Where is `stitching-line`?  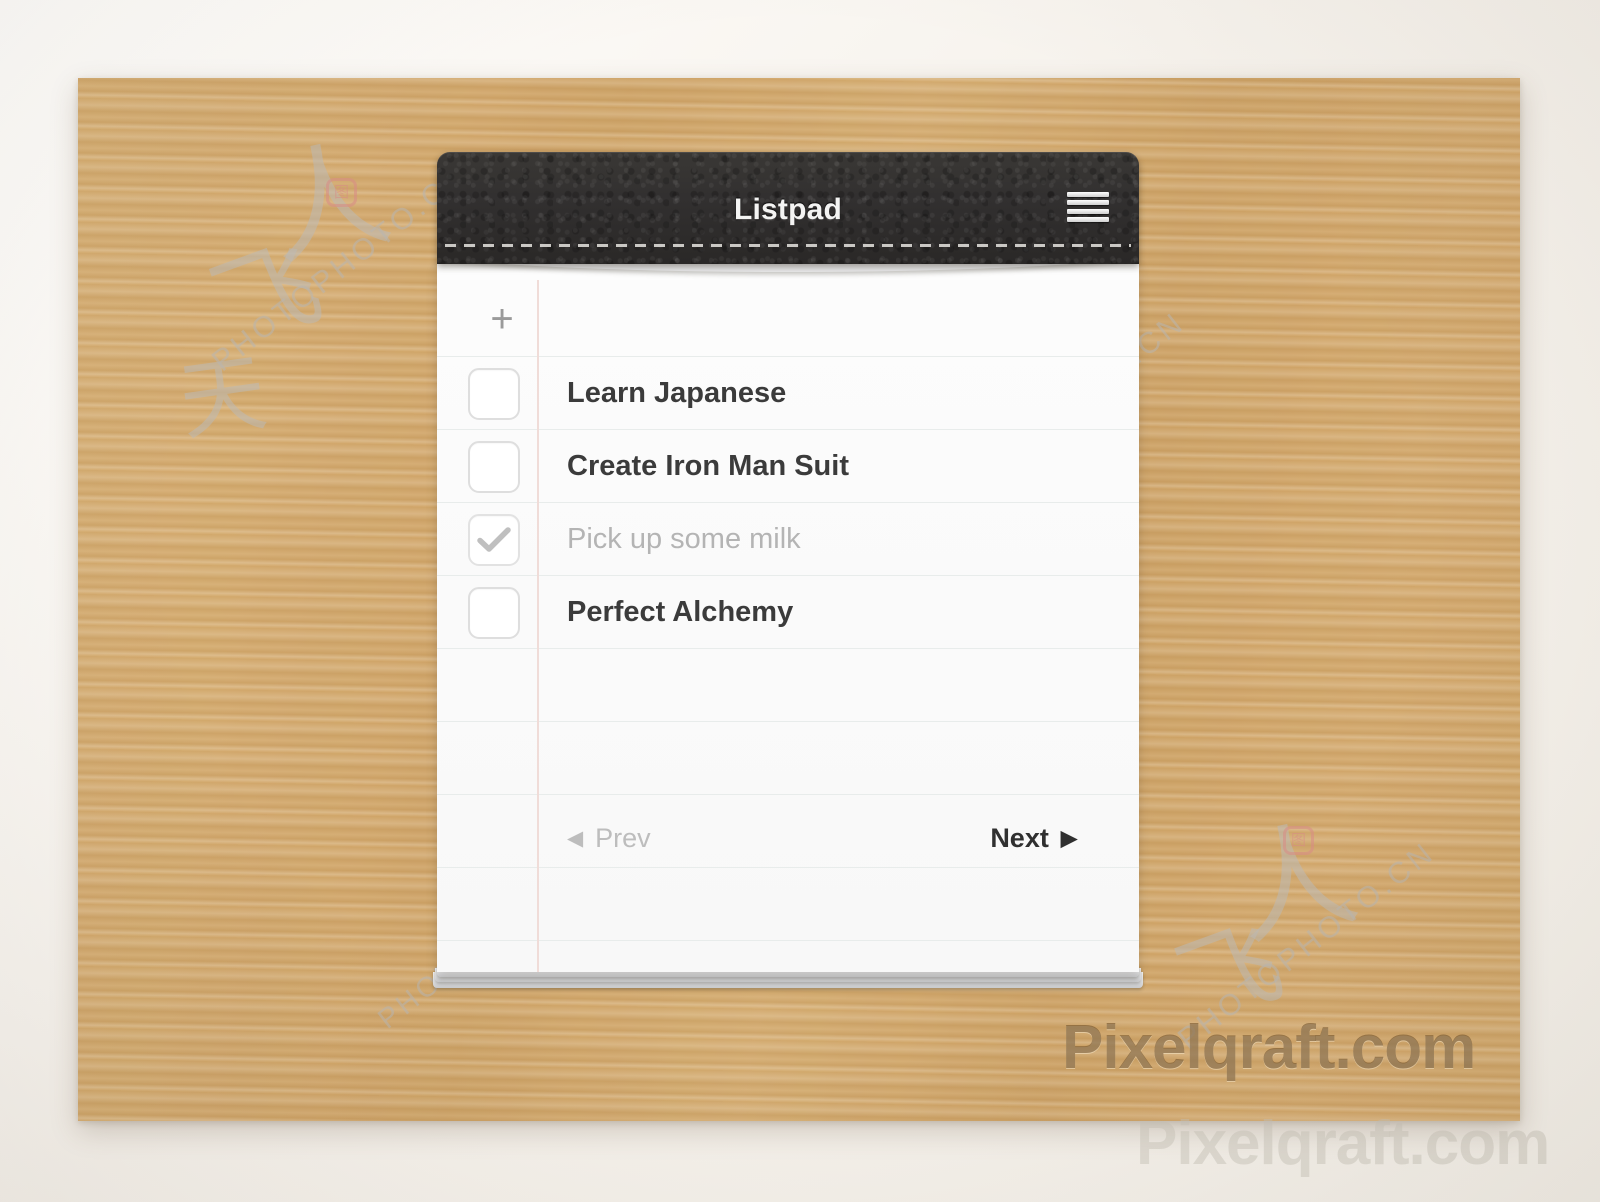
stitching-line is located at coordinates (788, 245).